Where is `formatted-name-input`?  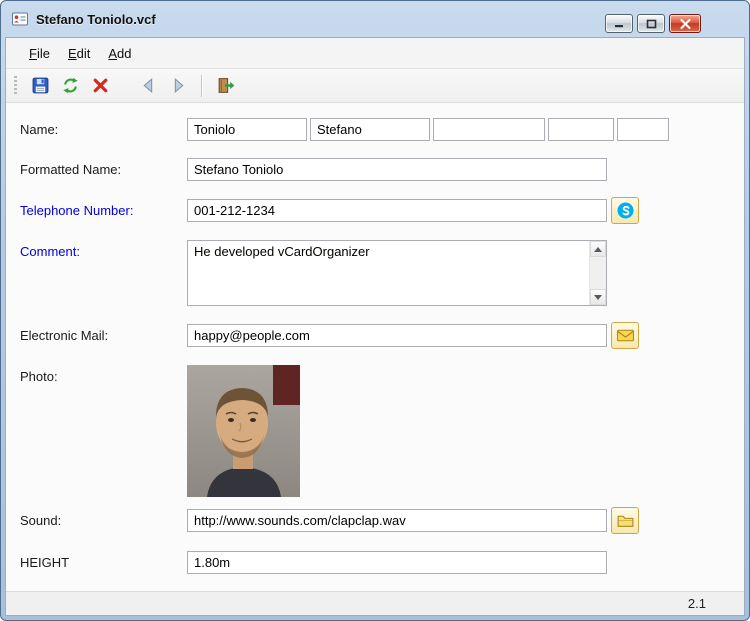 formatted-name-input is located at coordinates (397, 169).